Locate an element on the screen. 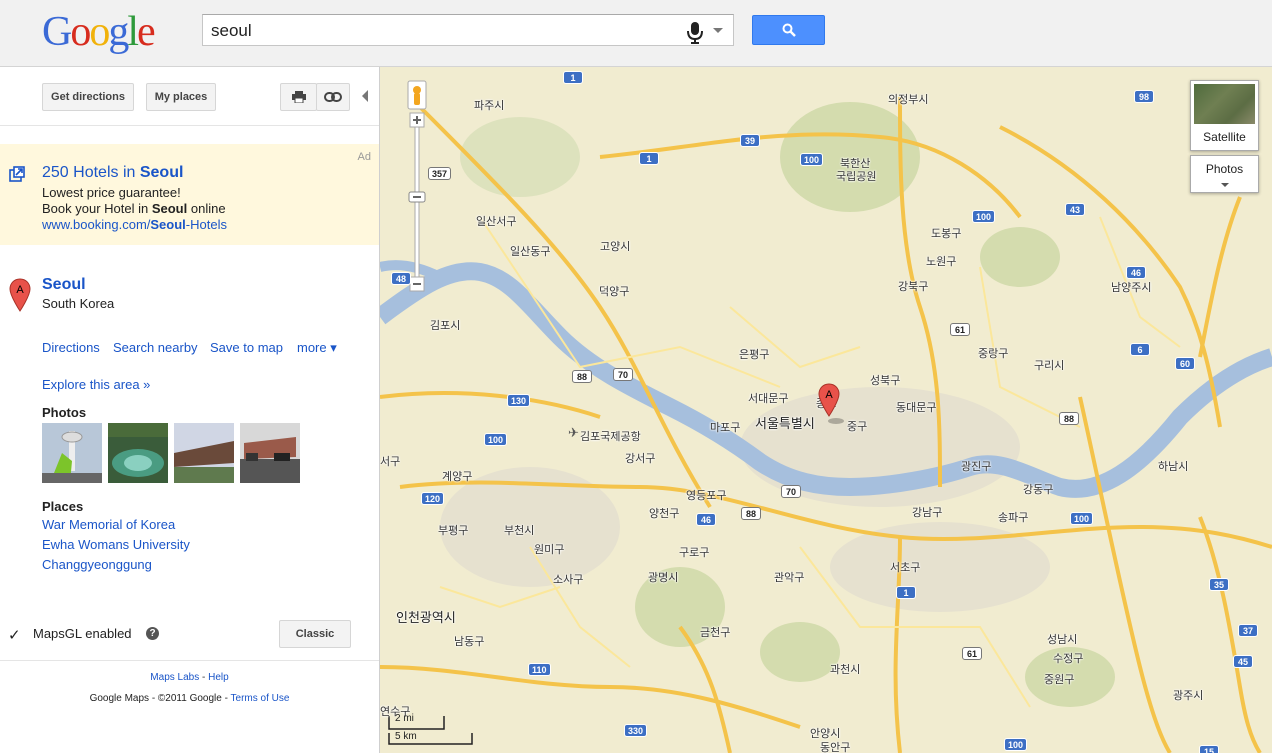 The height and width of the screenshot is (753, 1272). route-shield: 37 is located at coordinates (1248, 630).